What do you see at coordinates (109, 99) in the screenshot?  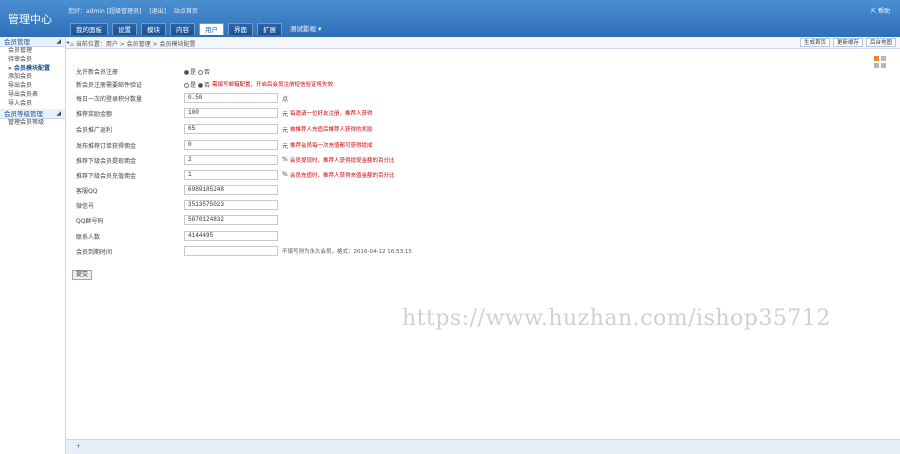 I see `field-label: 每日一次的登录积分数量` at bounding box center [109, 99].